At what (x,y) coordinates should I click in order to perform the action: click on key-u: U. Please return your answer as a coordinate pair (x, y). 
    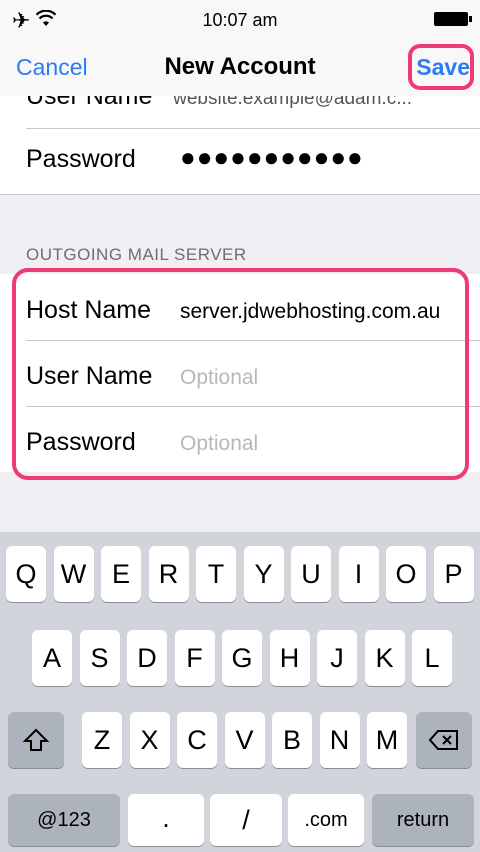
    Looking at the image, I should click on (311, 574).